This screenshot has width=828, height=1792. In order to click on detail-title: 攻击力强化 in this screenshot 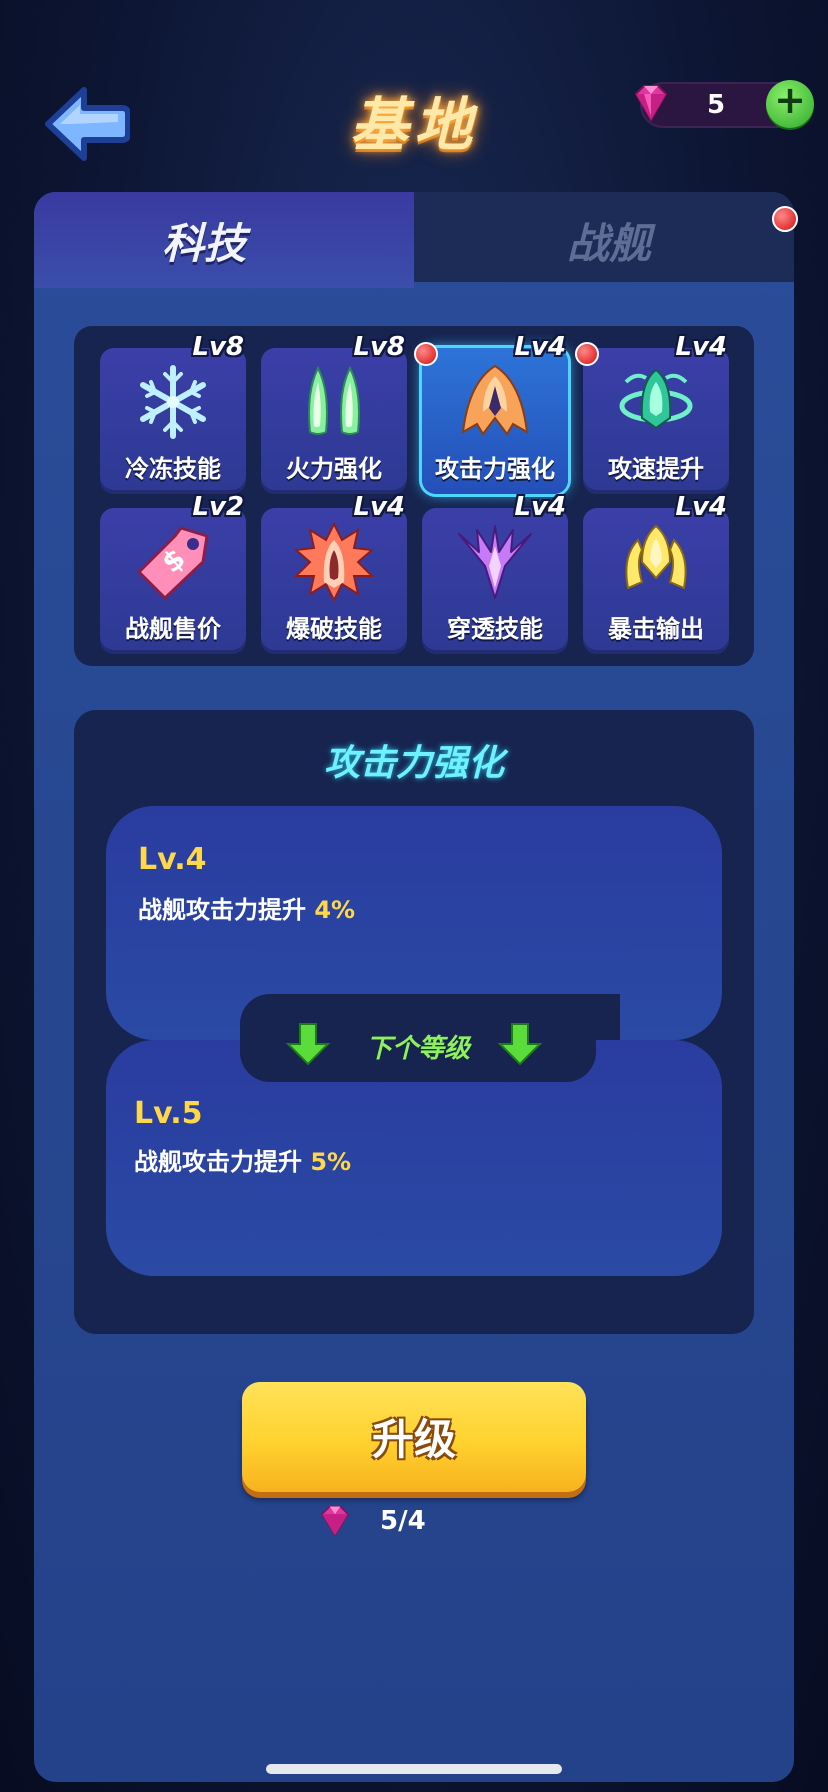, I will do `click(413, 763)`.